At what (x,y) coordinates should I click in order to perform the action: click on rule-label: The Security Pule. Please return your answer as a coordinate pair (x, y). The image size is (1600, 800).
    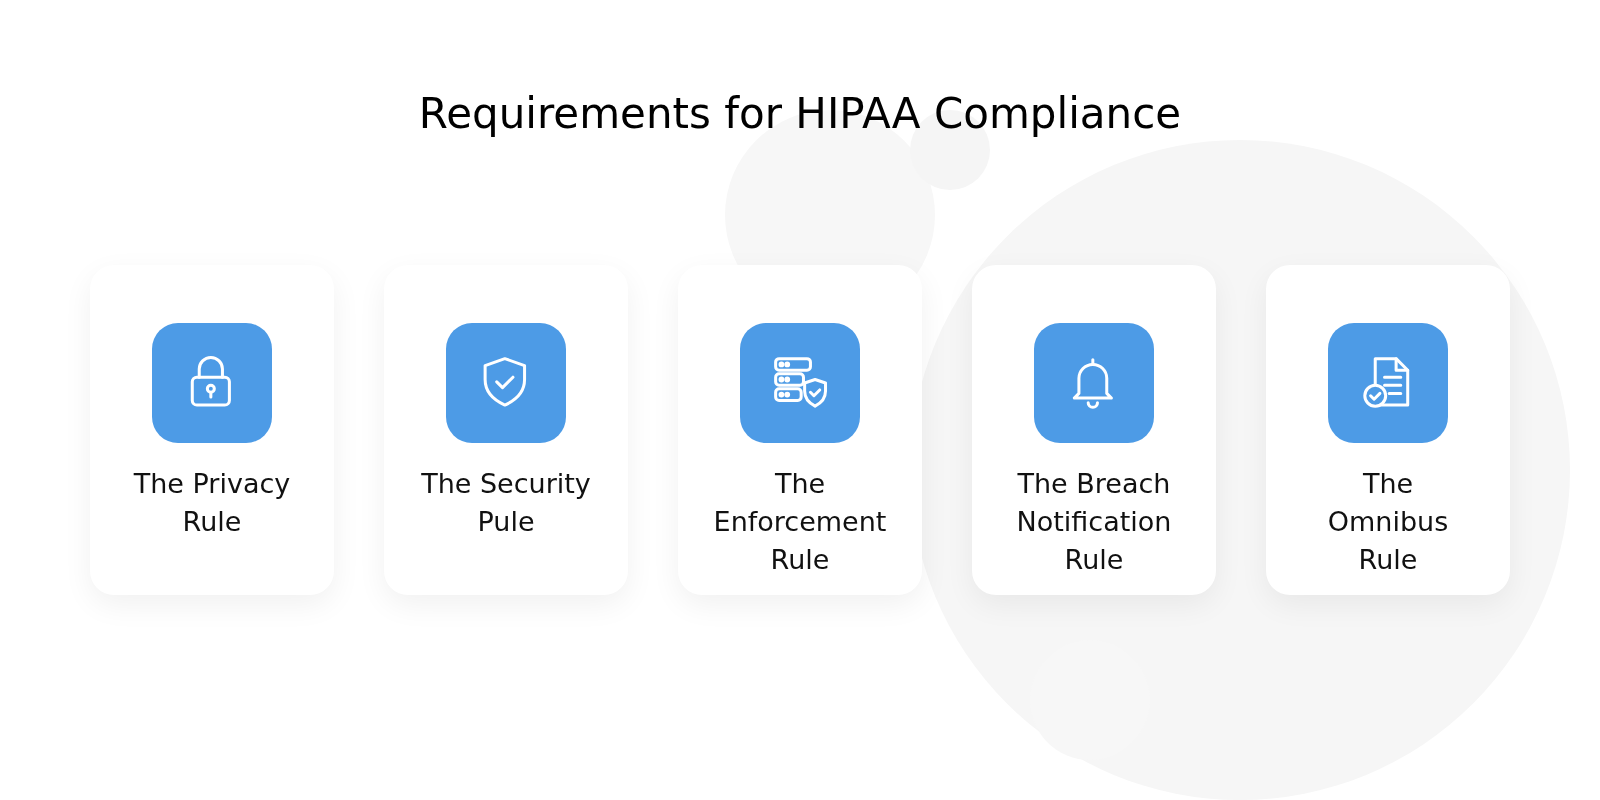
    Looking at the image, I should click on (506, 503).